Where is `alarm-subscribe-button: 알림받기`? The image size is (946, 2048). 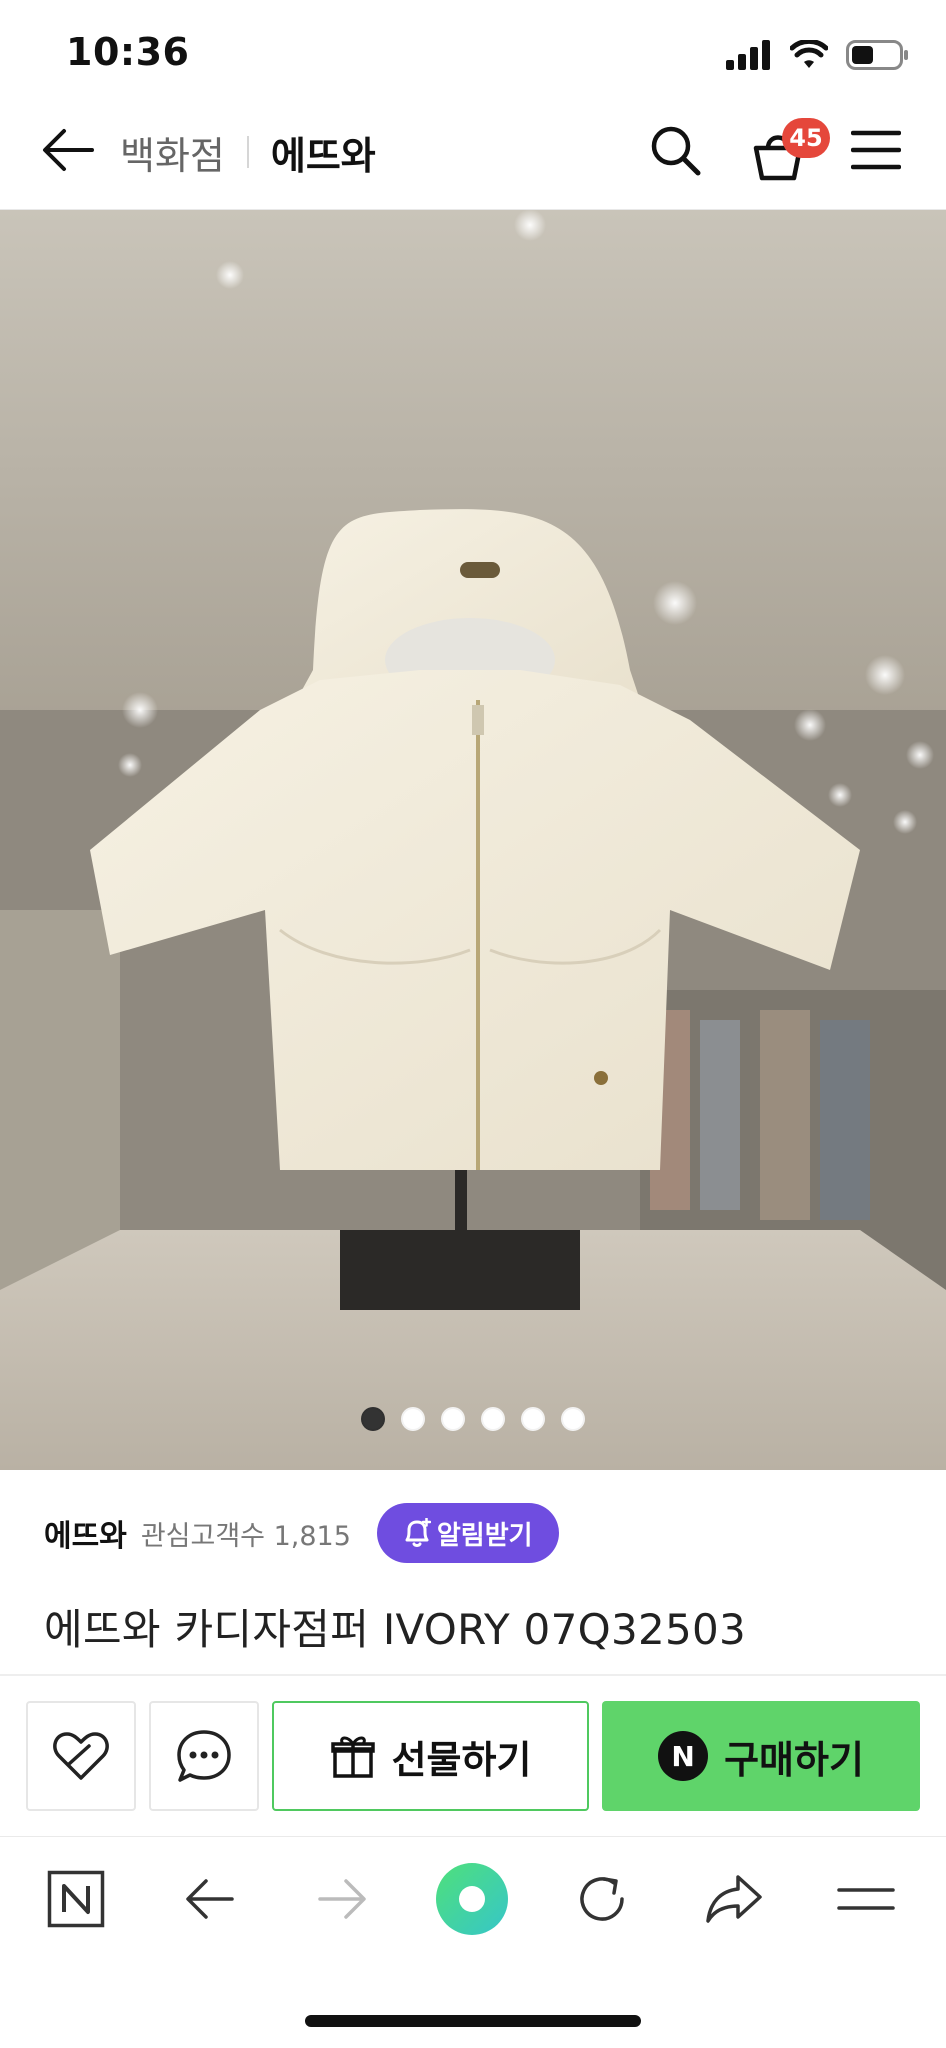 alarm-subscribe-button: 알림받기 is located at coordinates (467, 1533).